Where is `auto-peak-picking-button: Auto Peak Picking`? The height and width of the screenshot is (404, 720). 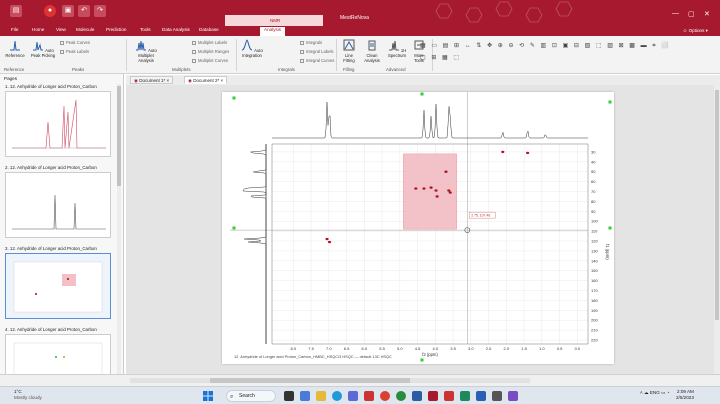 auto-peak-picking-button: Auto Peak Picking is located at coordinates (43, 48).